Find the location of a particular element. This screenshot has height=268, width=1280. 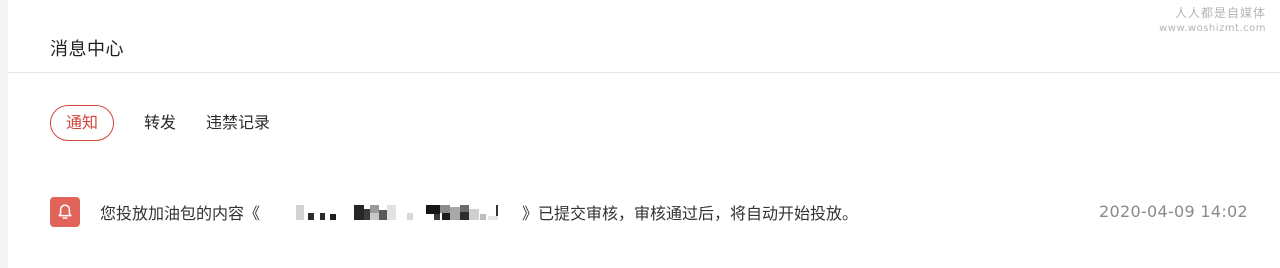

tab-bar: 通知 转发 违禁记录 is located at coordinates (160, 123).